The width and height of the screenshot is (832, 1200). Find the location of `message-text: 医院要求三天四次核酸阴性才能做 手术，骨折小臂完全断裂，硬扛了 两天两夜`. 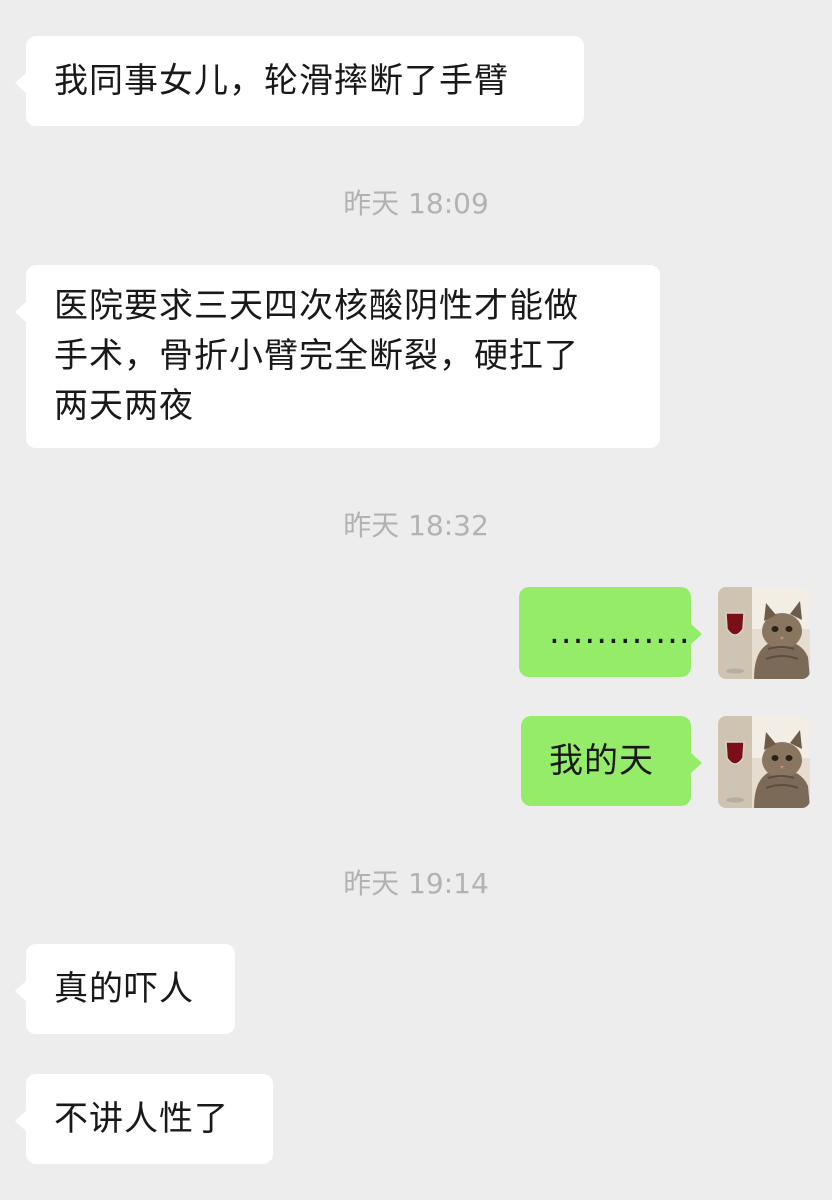

message-text: 医院要求三天四次核酸阴性才能做 手术，骨折小臂完全断裂，硬扛了 两天两夜 is located at coordinates (316, 356).